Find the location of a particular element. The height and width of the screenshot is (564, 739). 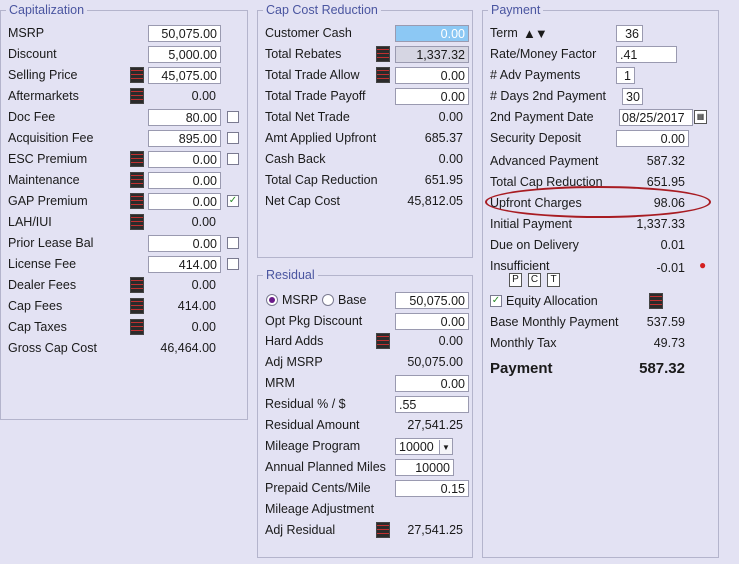

aftermarkets-value: 0.00 is located at coordinates (203, 96).